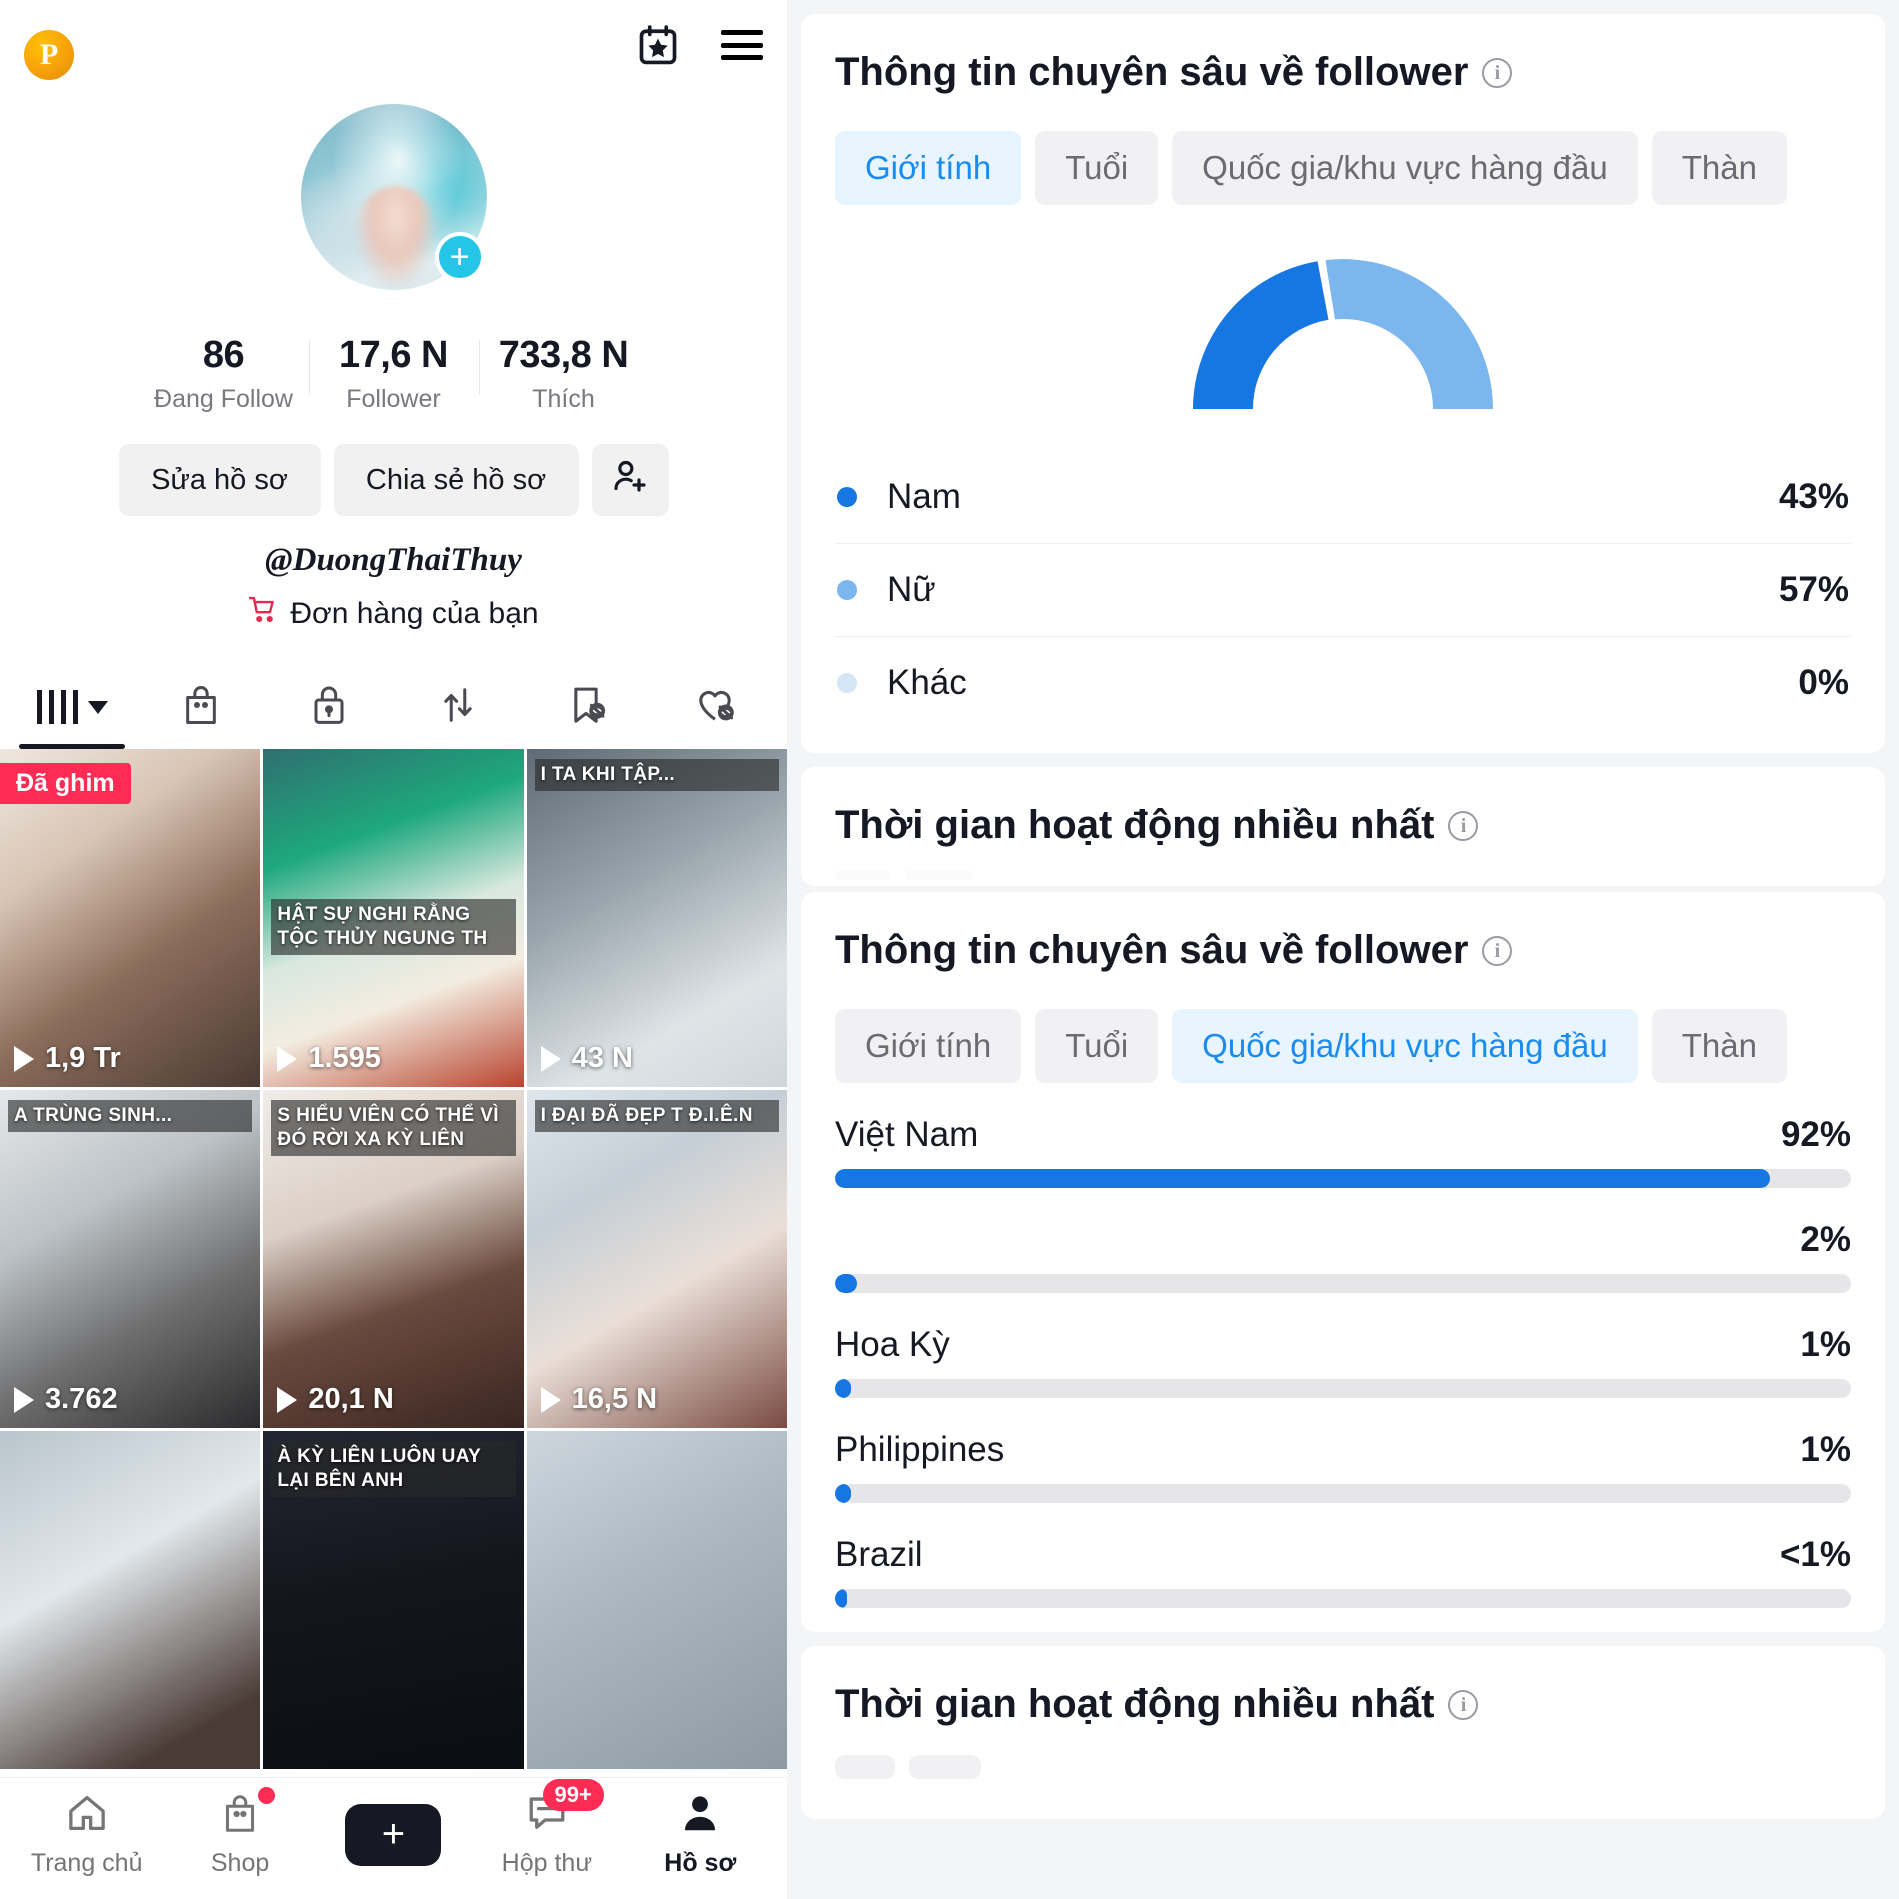 The height and width of the screenshot is (1899, 1899). I want to click on card-title: Thời gian hoạt động nhiều nhất i, so click(1343, 1704).